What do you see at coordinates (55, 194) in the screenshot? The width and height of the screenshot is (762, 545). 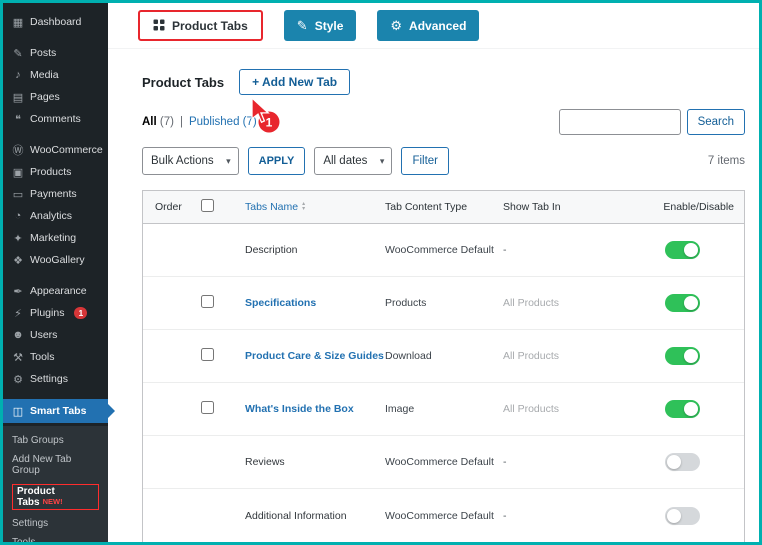 I see `sidebar-item-payments: ▭ Payments` at bounding box center [55, 194].